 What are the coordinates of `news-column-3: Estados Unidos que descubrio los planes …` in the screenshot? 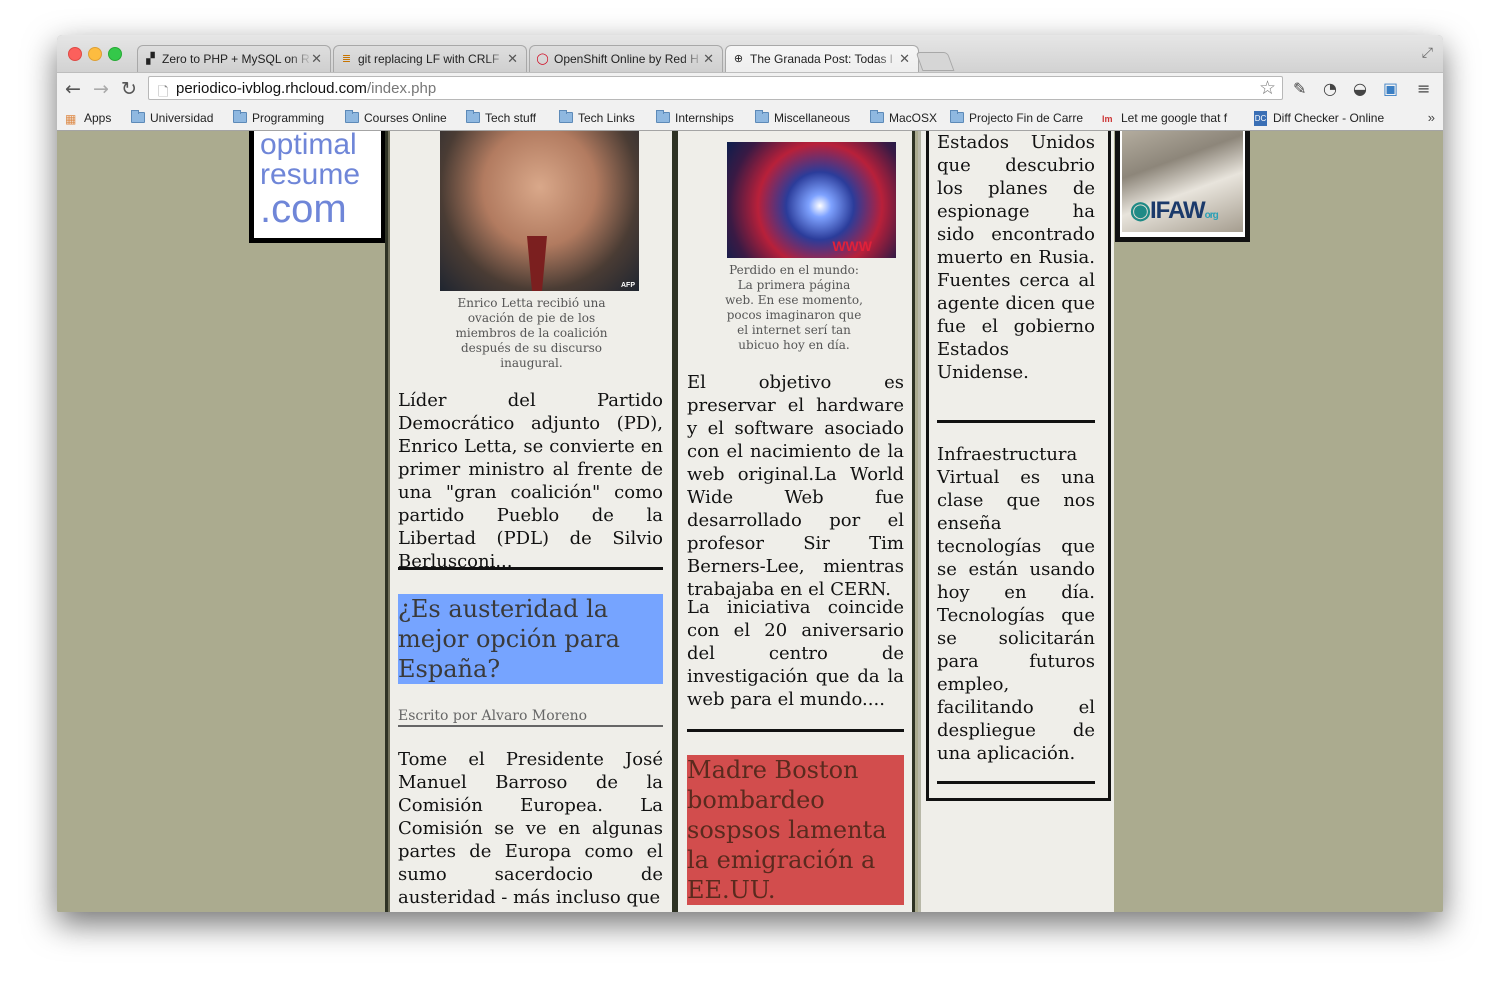 It's located at (1016, 521).